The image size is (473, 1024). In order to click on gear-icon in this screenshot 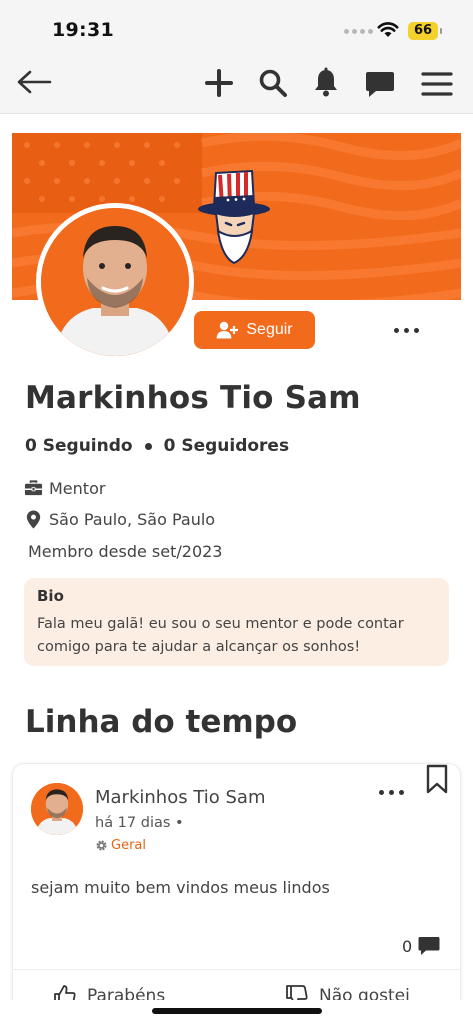, I will do `click(101, 845)`.